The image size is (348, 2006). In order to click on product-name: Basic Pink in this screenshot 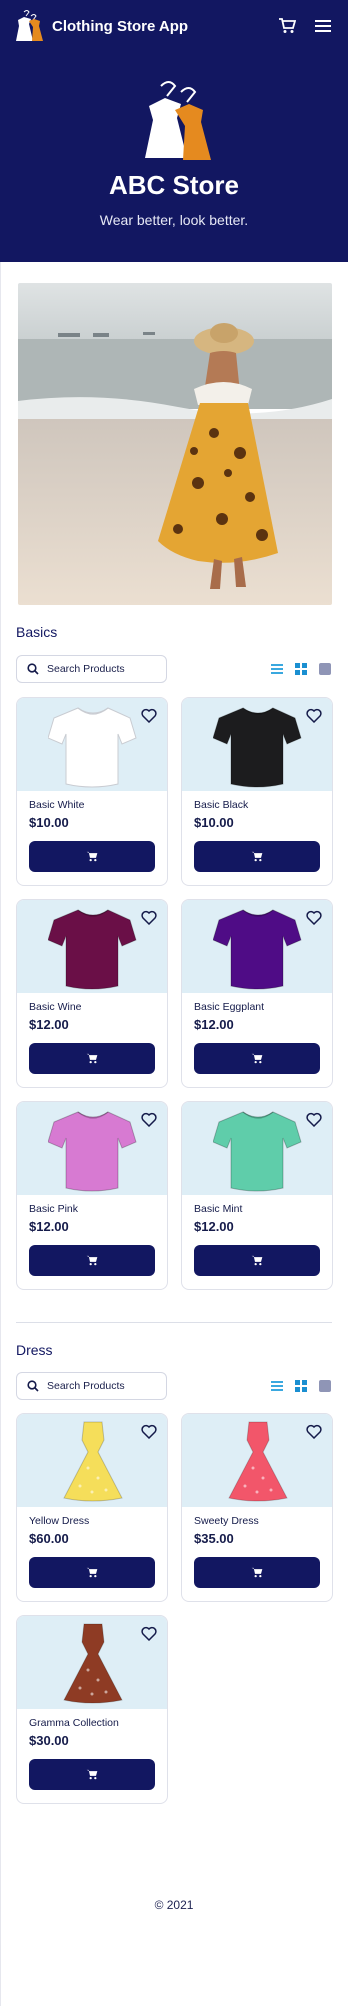, I will do `click(54, 1209)`.